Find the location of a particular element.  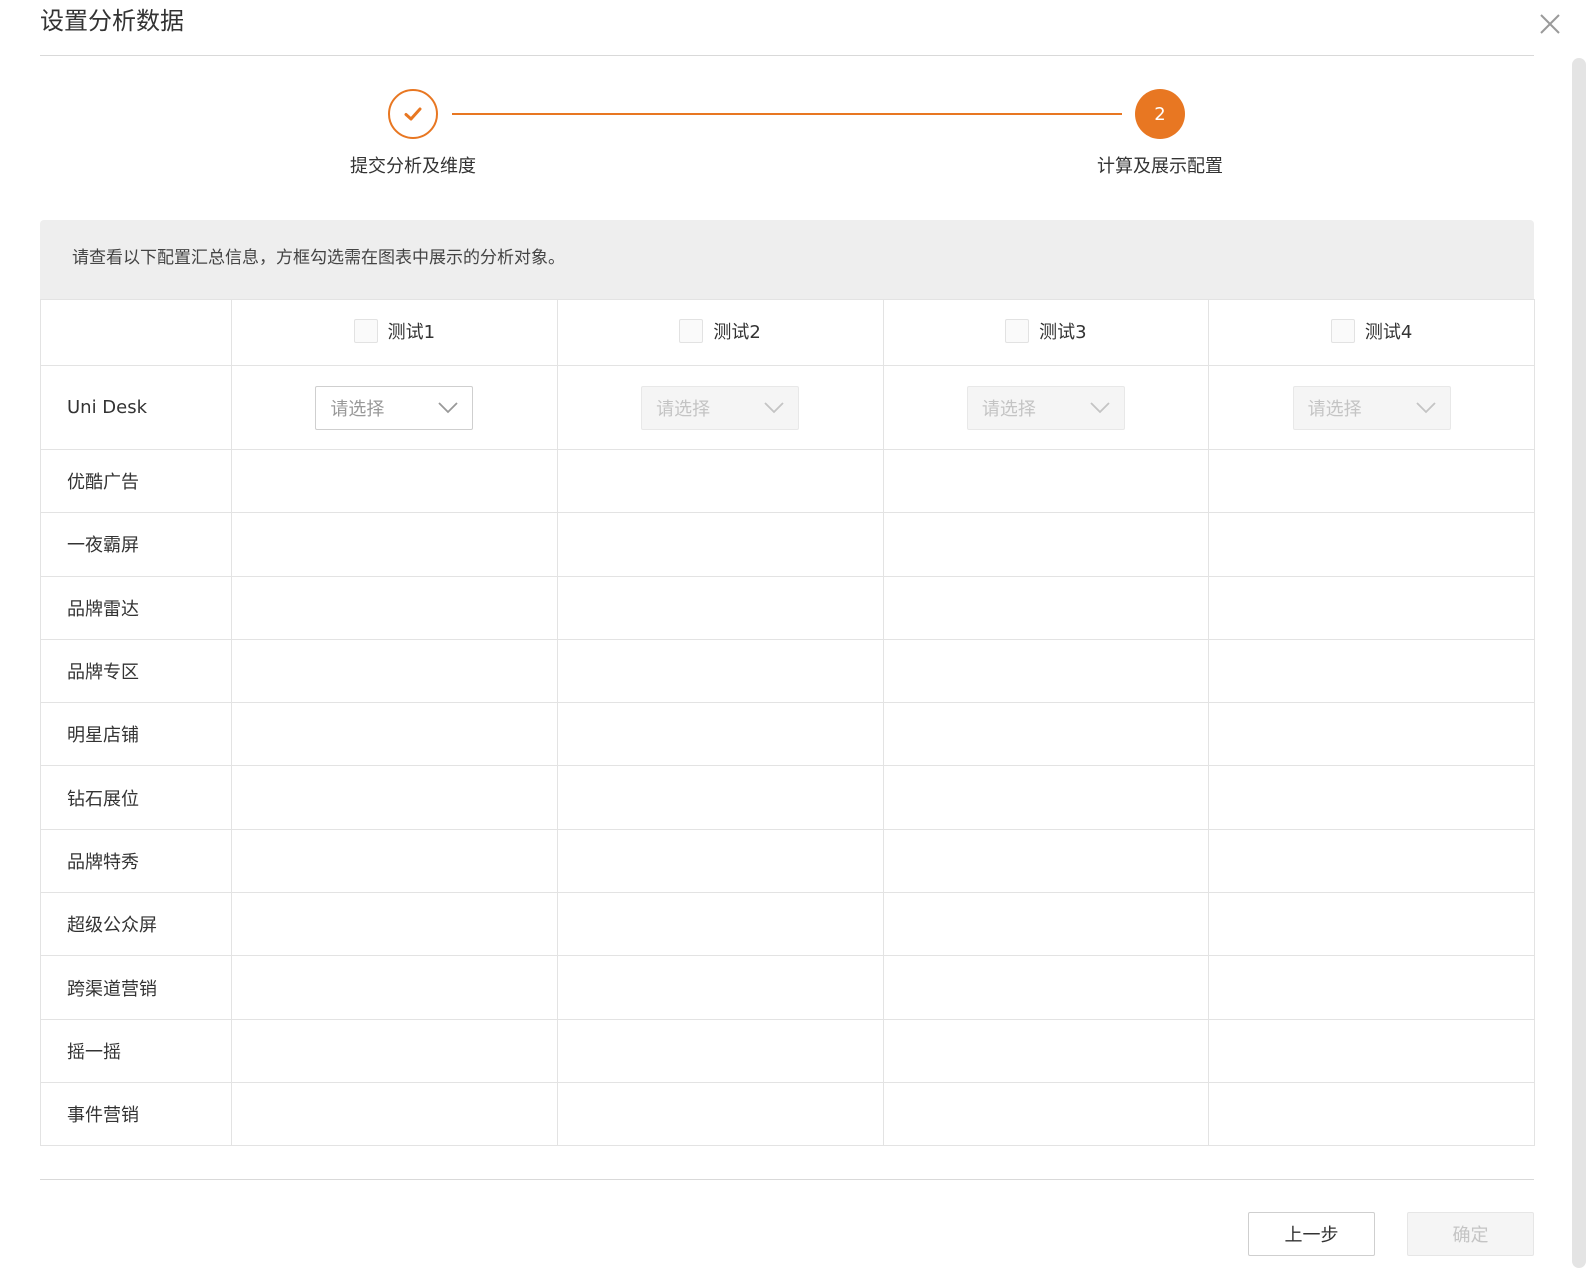

column-label-2: 测试2 is located at coordinates (737, 332).